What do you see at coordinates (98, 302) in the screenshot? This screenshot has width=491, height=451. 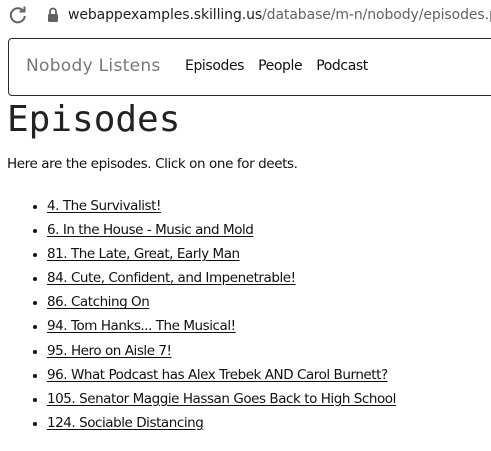 I see `episode-link: 86. Catching On` at bounding box center [98, 302].